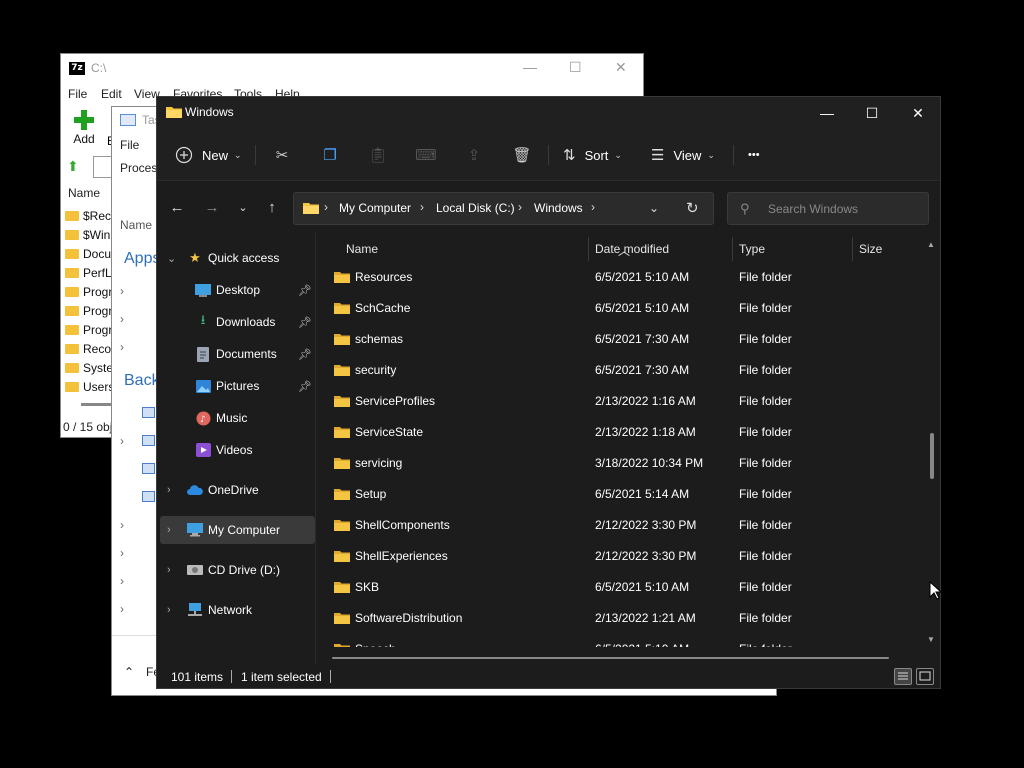 The height and width of the screenshot is (768, 1024). Describe the element at coordinates (236, 322) in the screenshot. I see `sidebar-item-downloads: ⭳ Downloads 📌︎` at that location.